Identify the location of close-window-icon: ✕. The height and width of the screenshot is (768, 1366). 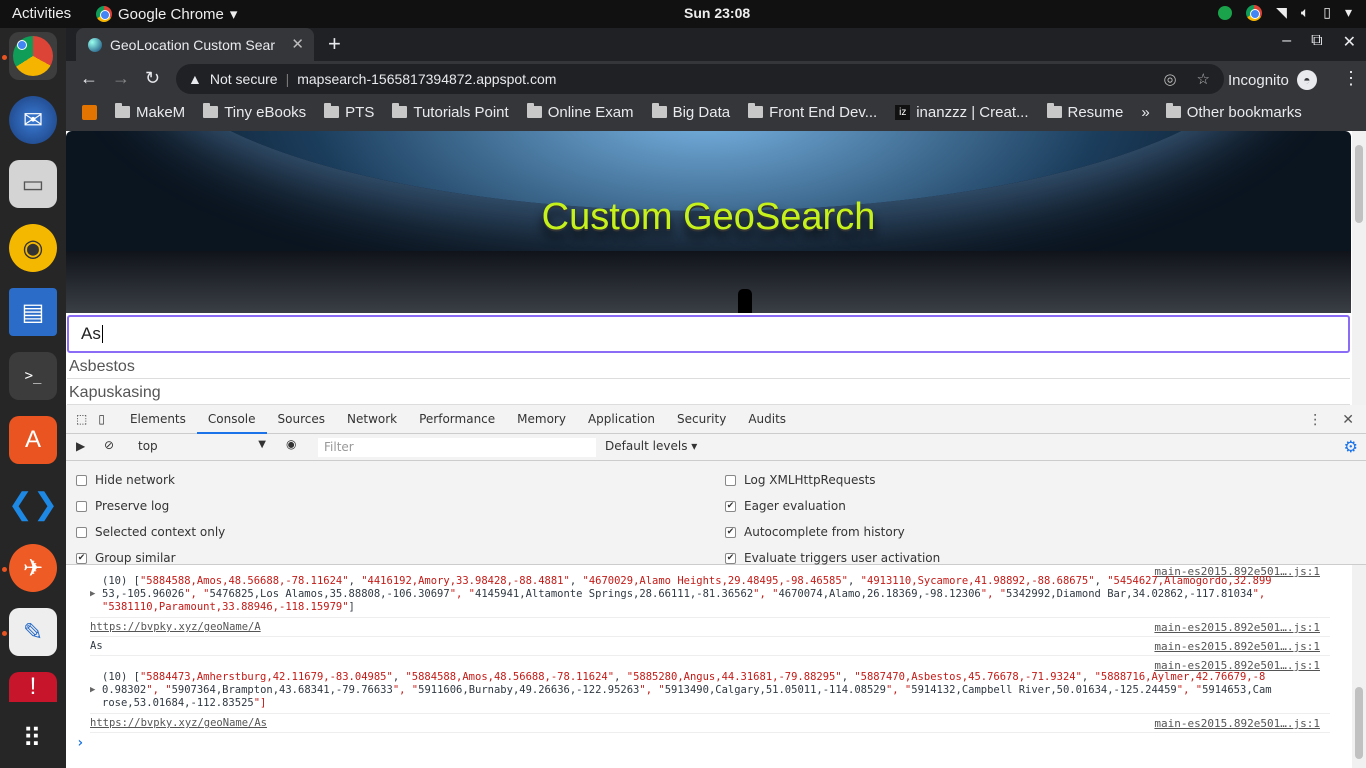
(1349, 42).